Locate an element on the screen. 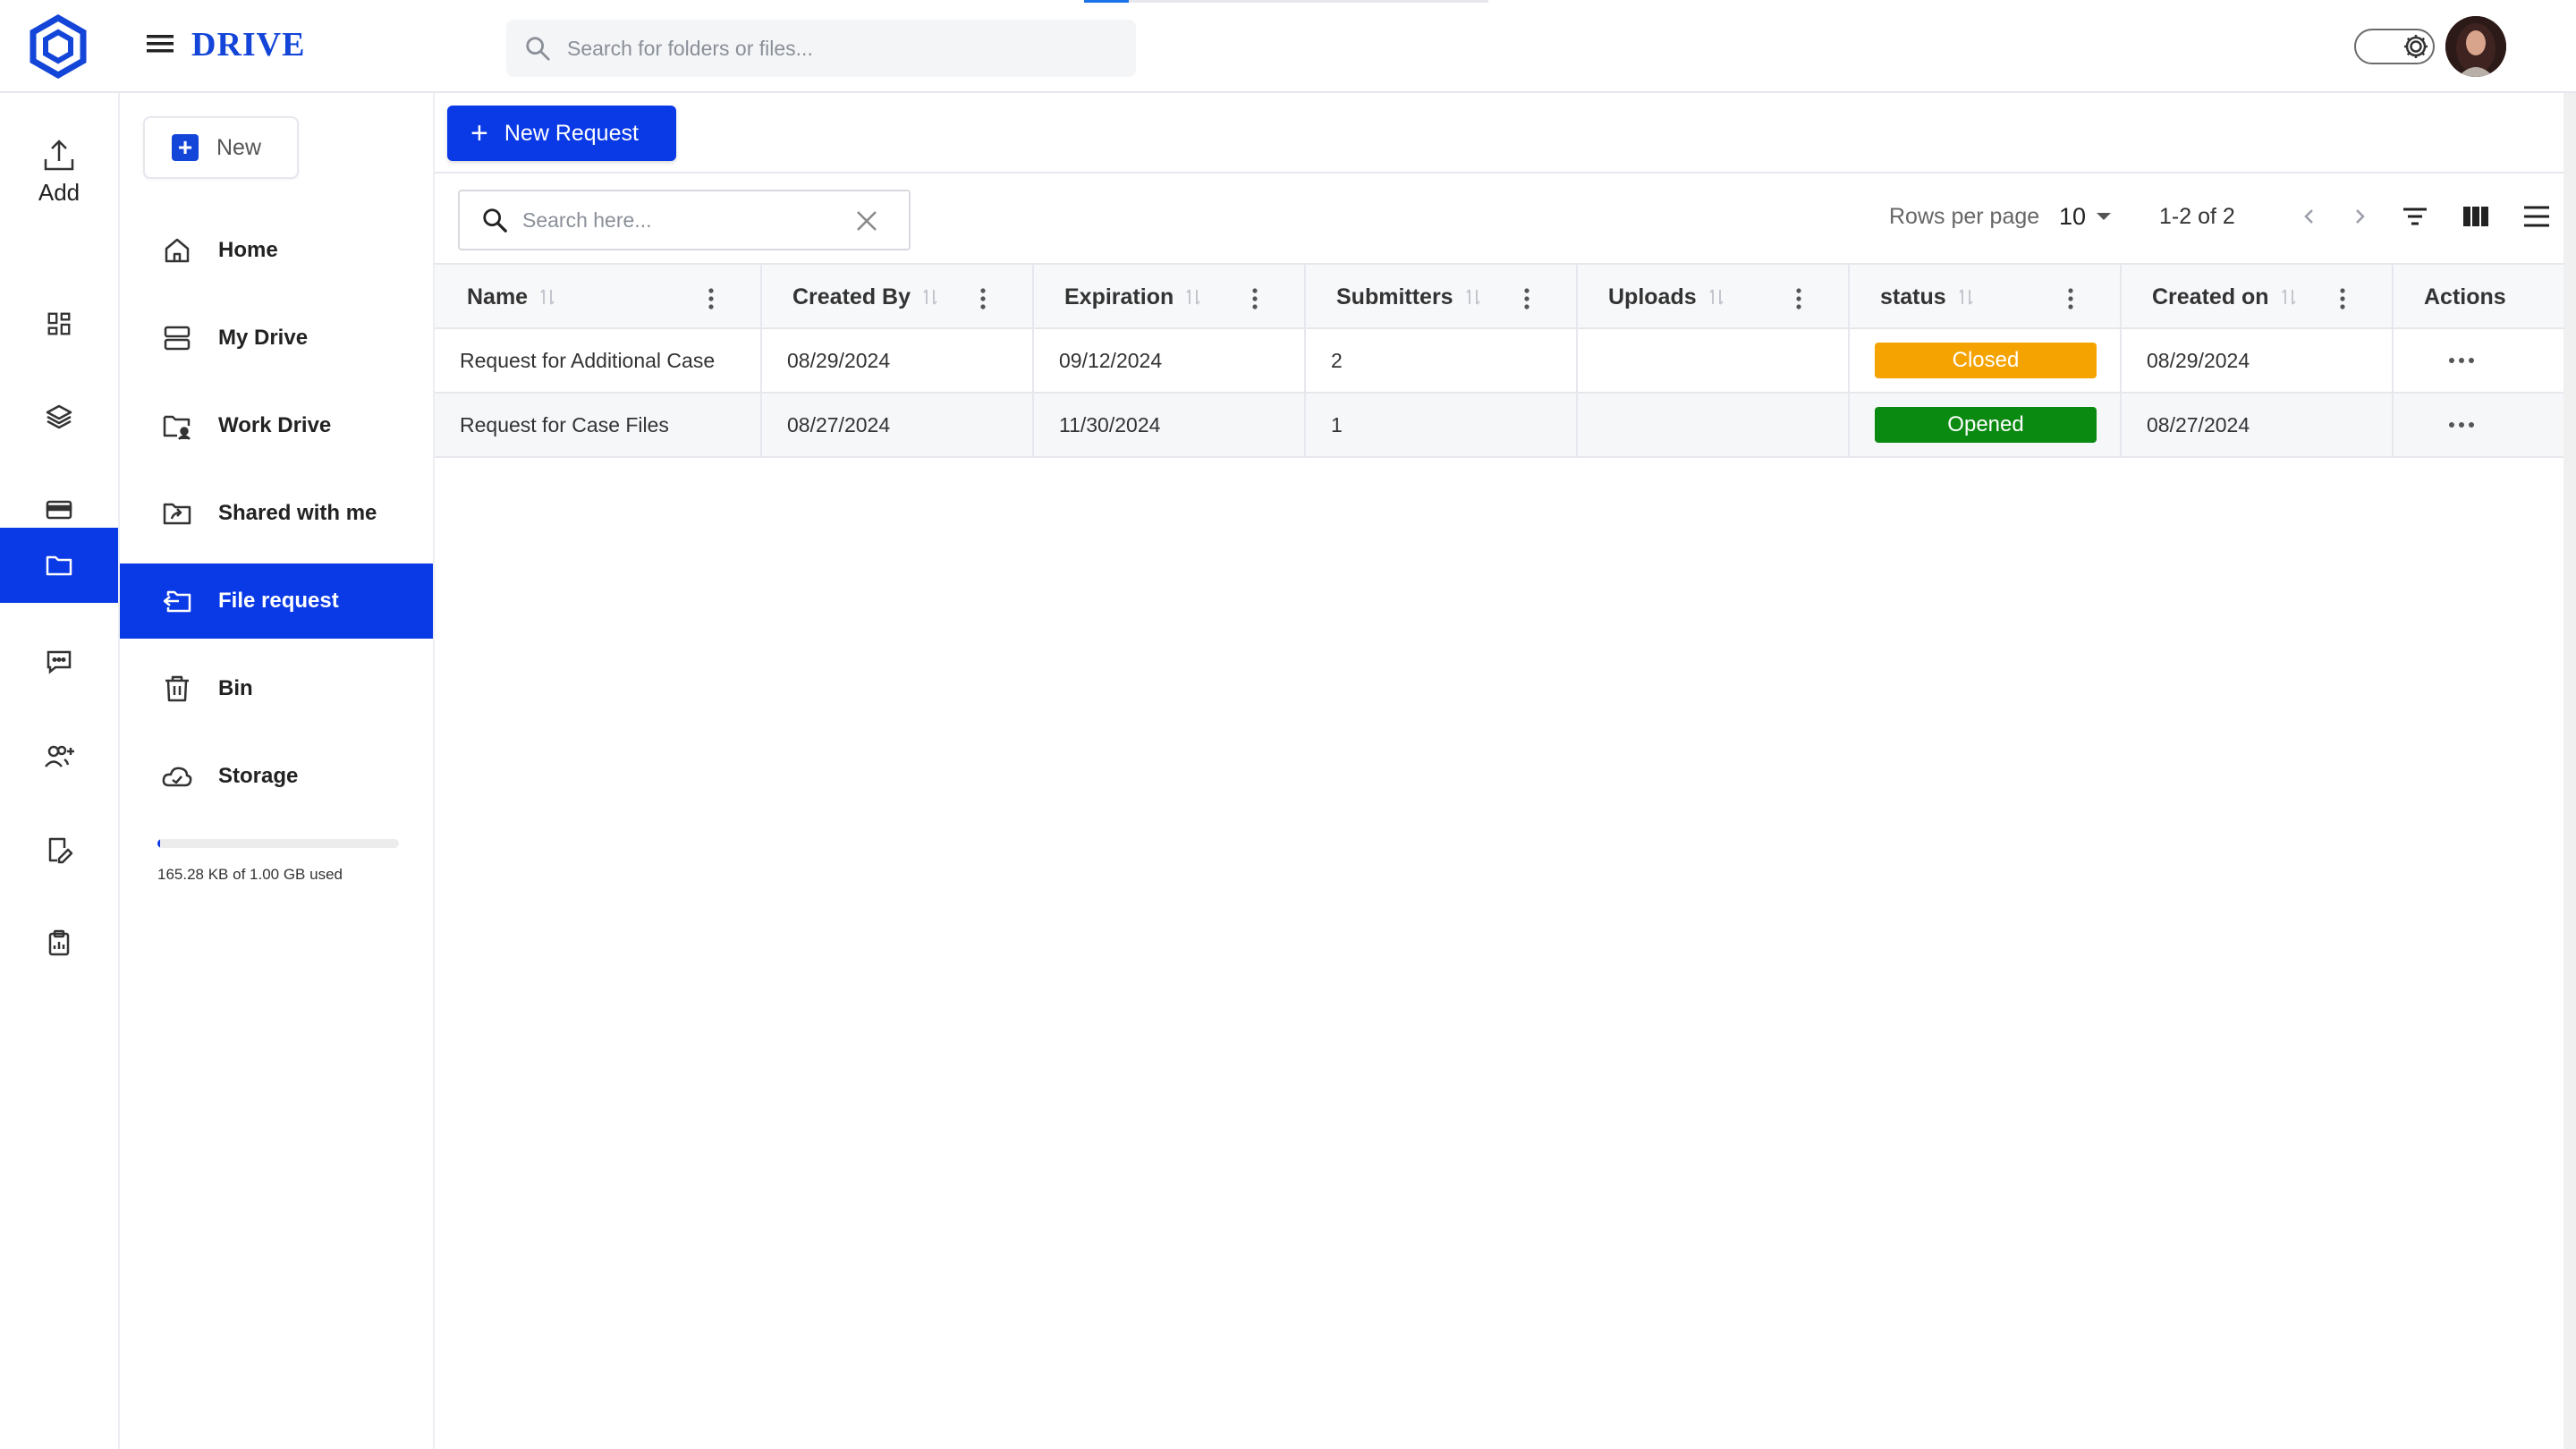 This screenshot has height=1449, width=2576. status-badge: Closed is located at coordinates (1986, 360).